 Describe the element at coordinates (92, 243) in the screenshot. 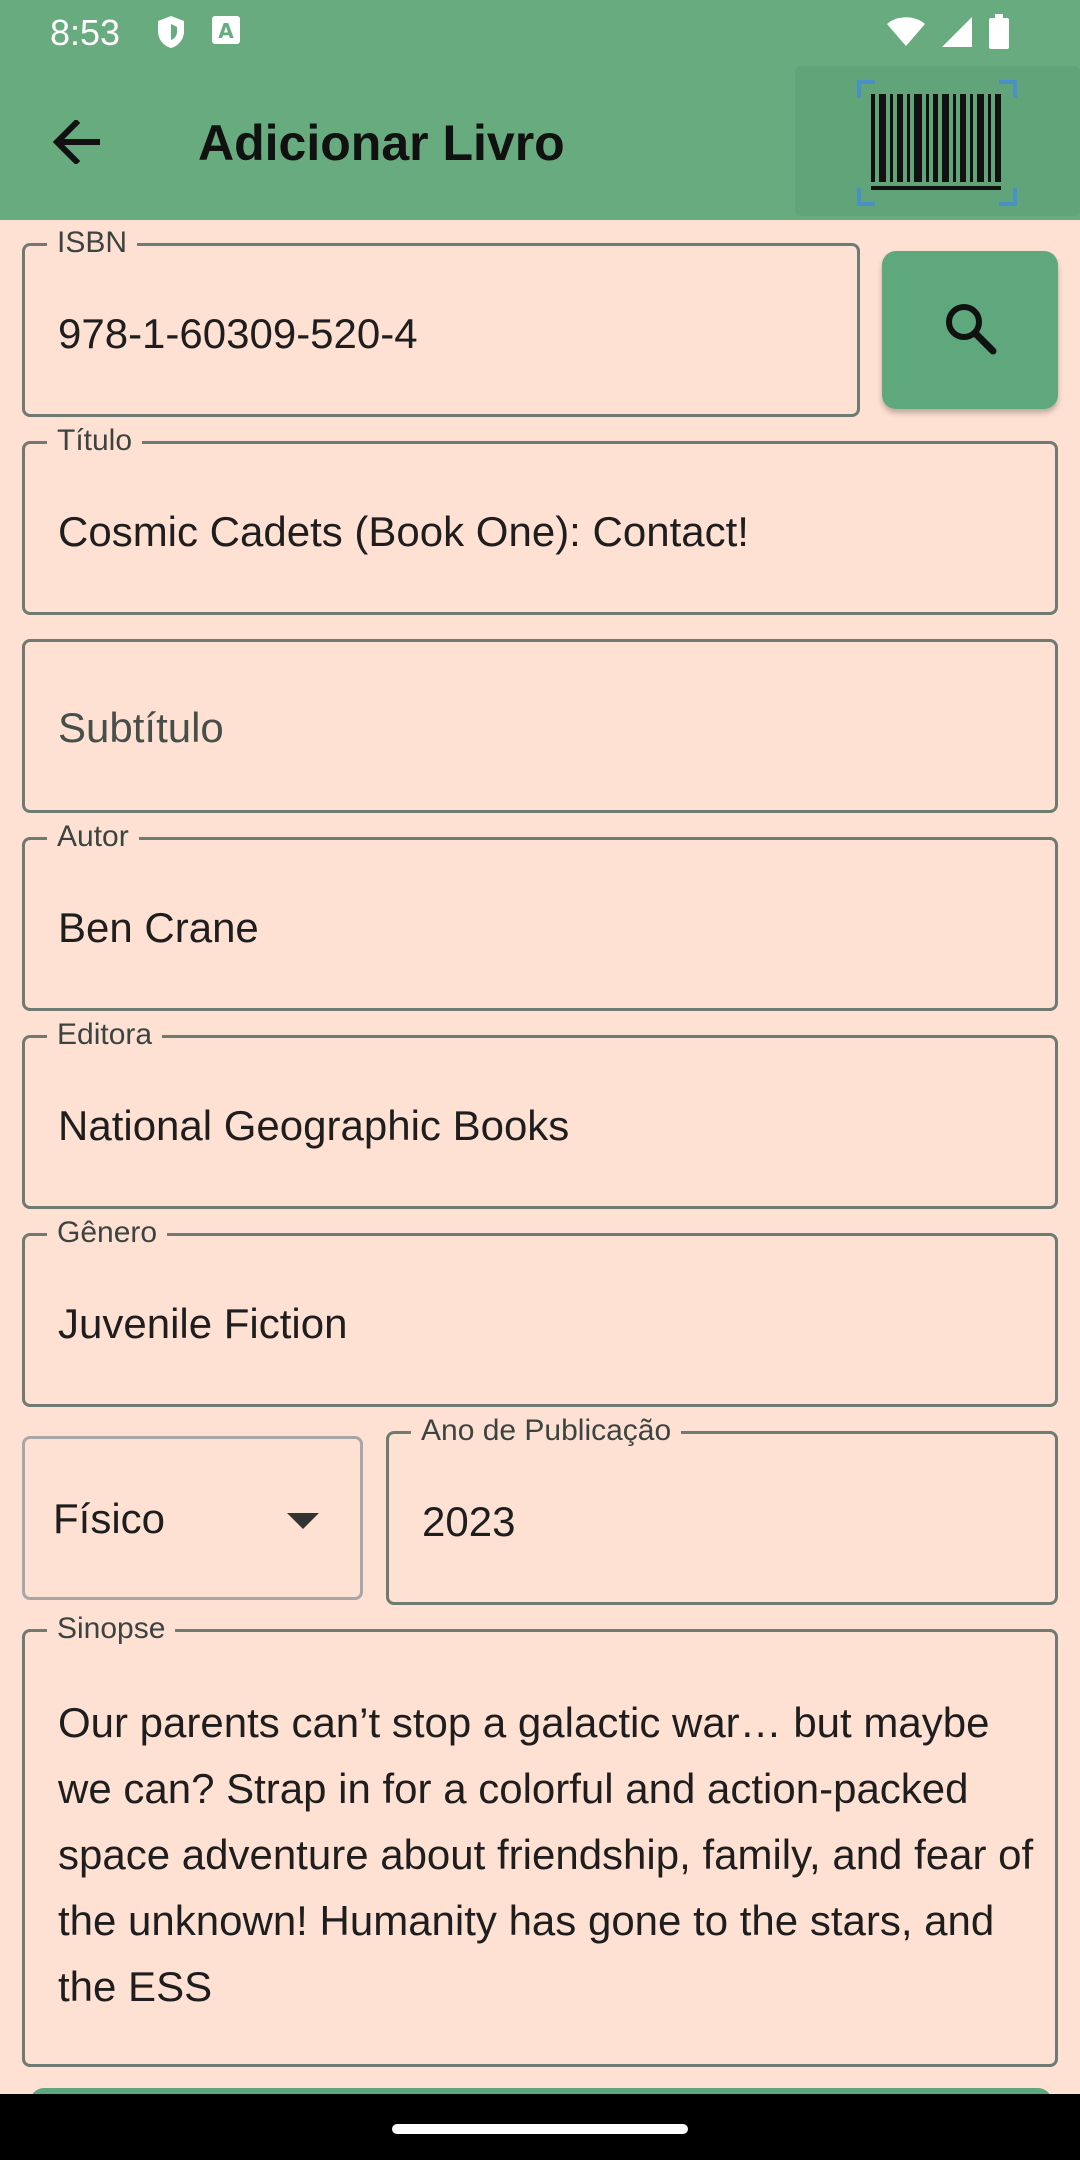

I see `isbn-label: ISBN` at that location.